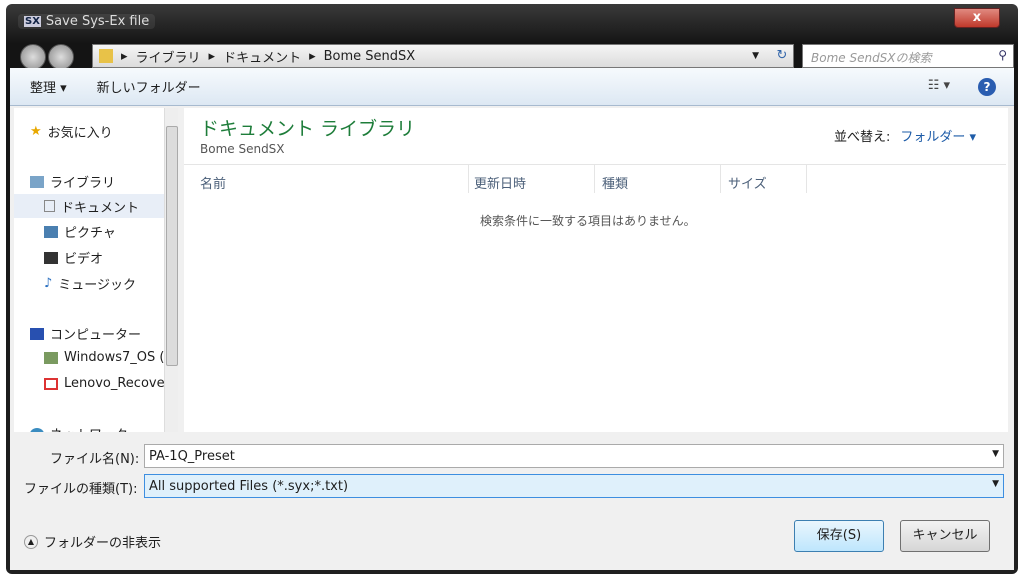 This screenshot has height=578, width=1024. Describe the element at coordinates (92, 541) in the screenshot. I see `hide-folders-button: ▲ フォルダーの非表示` at that location.